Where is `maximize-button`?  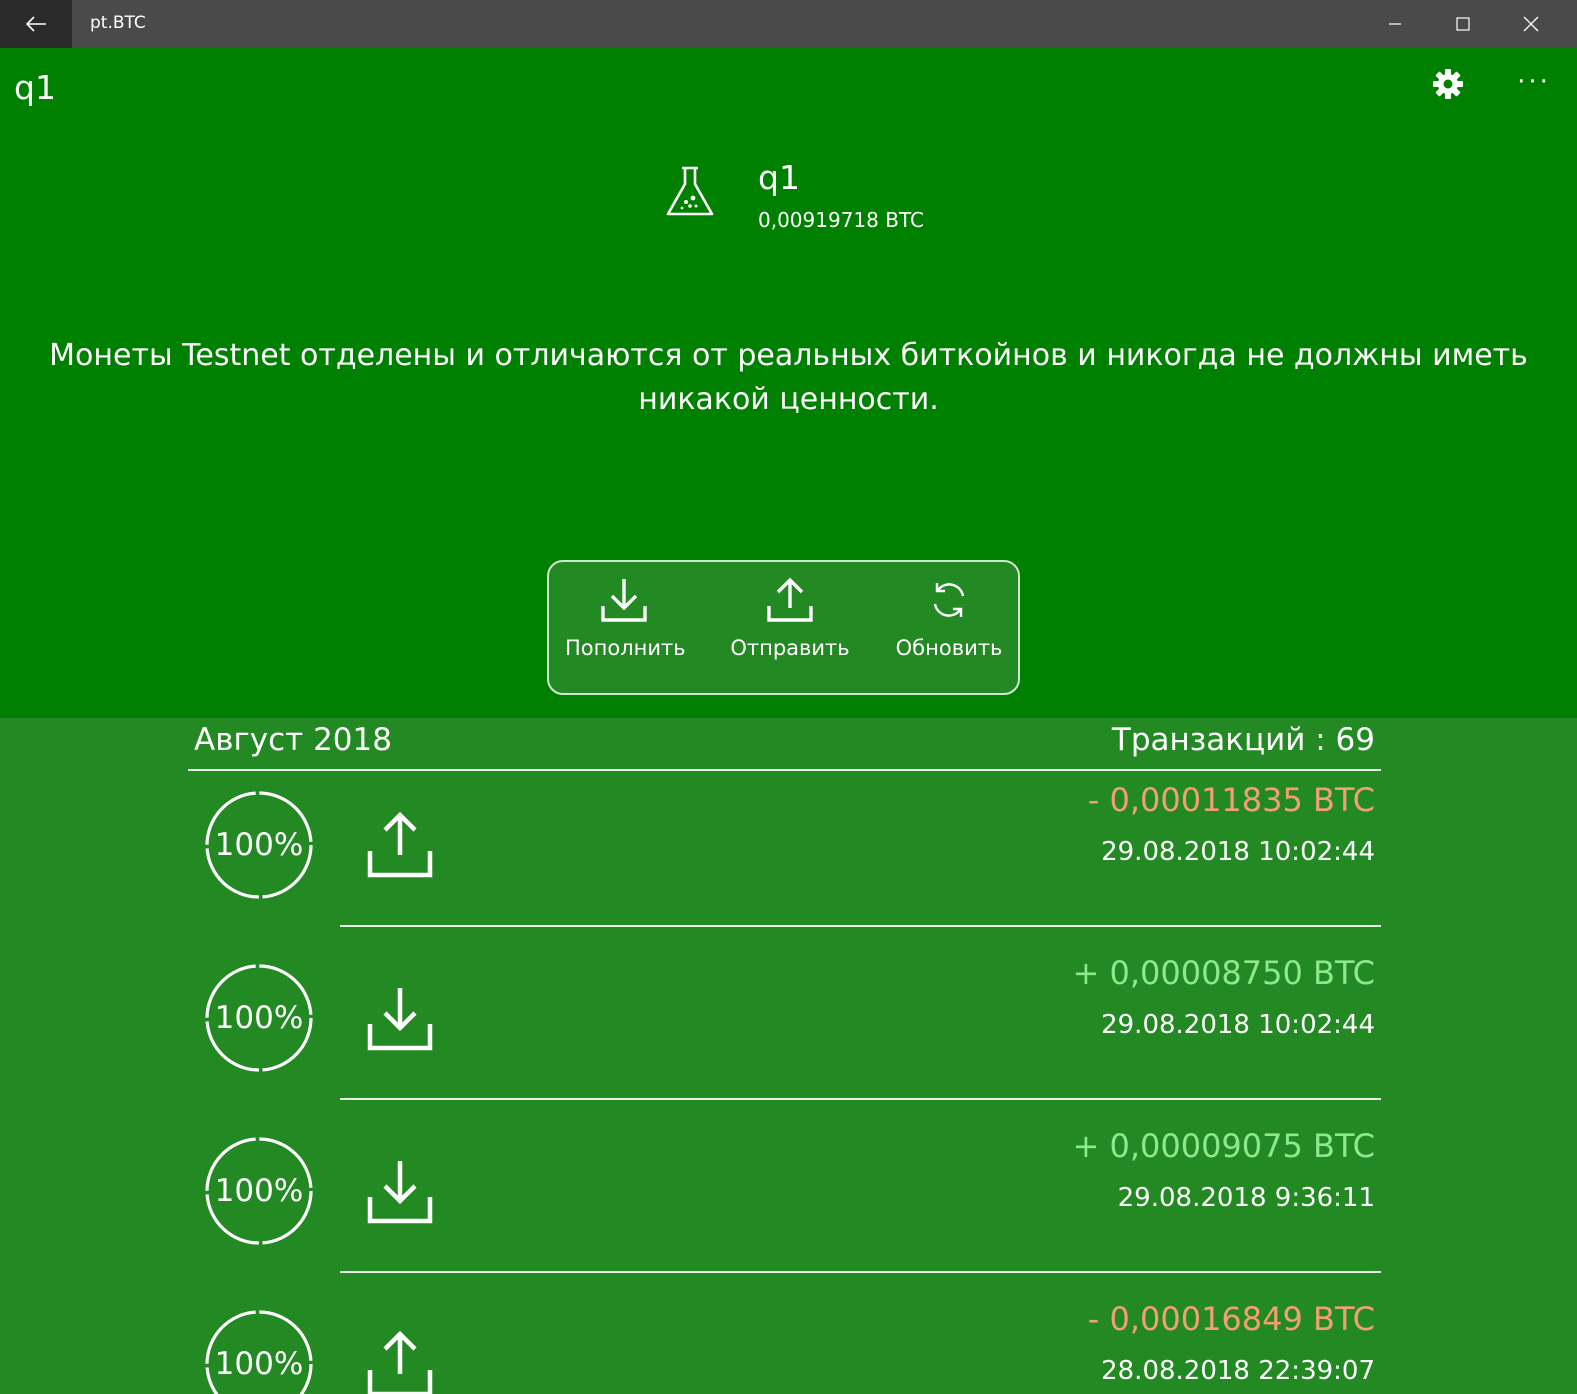
maximize-button is located at coordinates (1463, 24).